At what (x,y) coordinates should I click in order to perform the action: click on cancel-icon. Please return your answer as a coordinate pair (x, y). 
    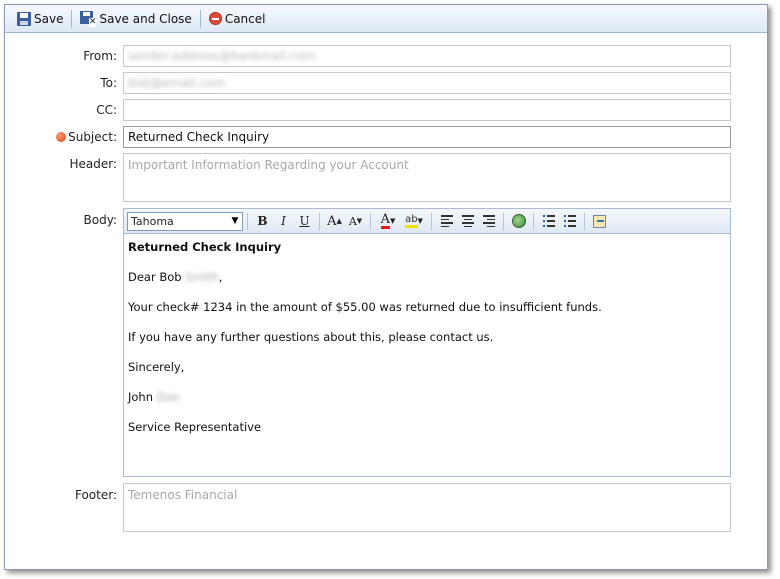
    Looking at the image, I should click on (215, 18).